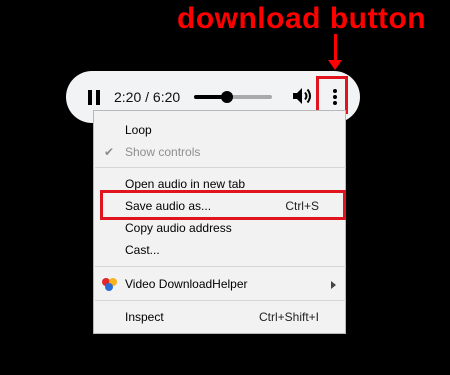 Image resolution: width=450 pixels, height=375 pixels. What do you see at coordinates (109, 152) in the screenshot?
I see `checkmark-icon: ✔` at bounding box center [109, 152].